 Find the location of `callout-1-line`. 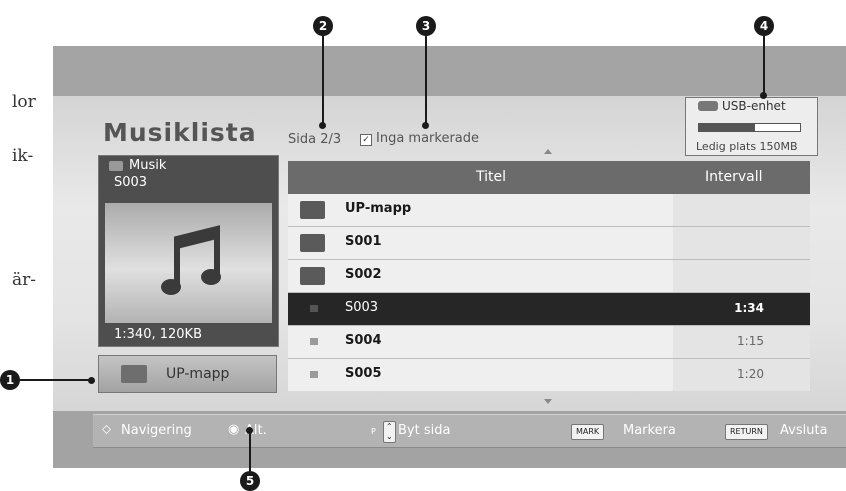

callout-1-line is located at coordinates (56, 380).